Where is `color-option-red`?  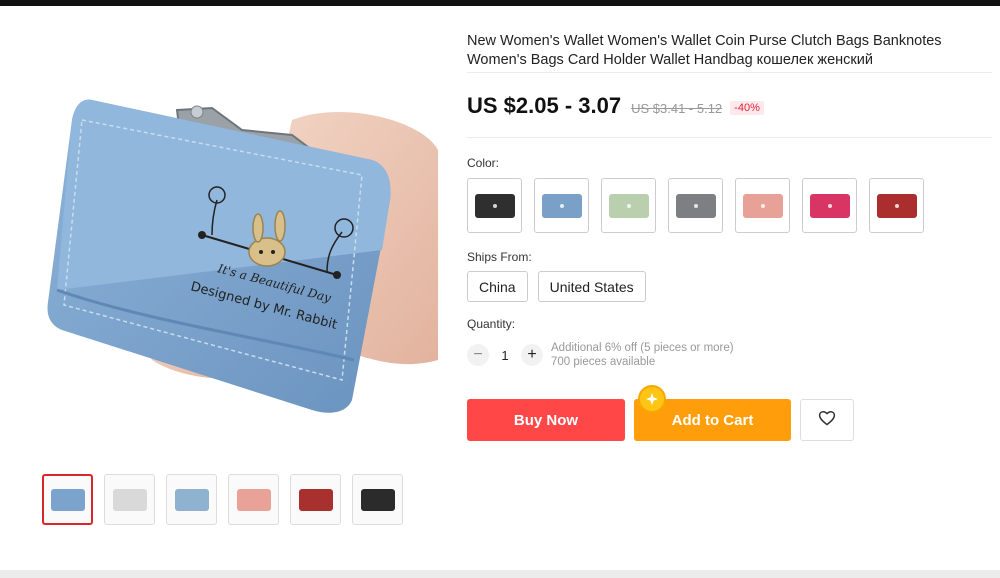
color-option-red is located at coordinates (896, 205).